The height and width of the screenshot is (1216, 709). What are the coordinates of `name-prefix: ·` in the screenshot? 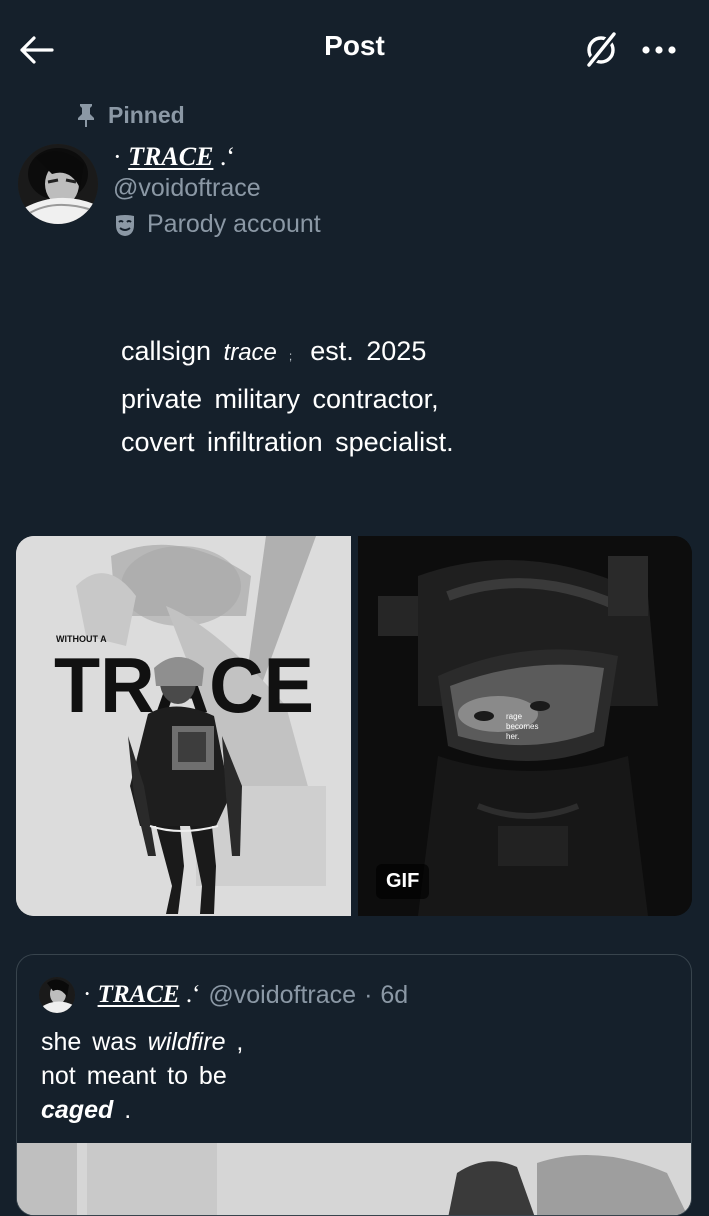 It's located at (121, 156).